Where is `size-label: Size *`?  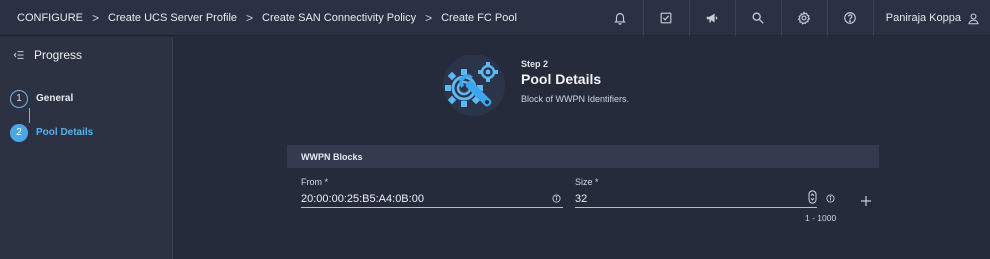 size-label: Size * is located at coordinates (587, 182).